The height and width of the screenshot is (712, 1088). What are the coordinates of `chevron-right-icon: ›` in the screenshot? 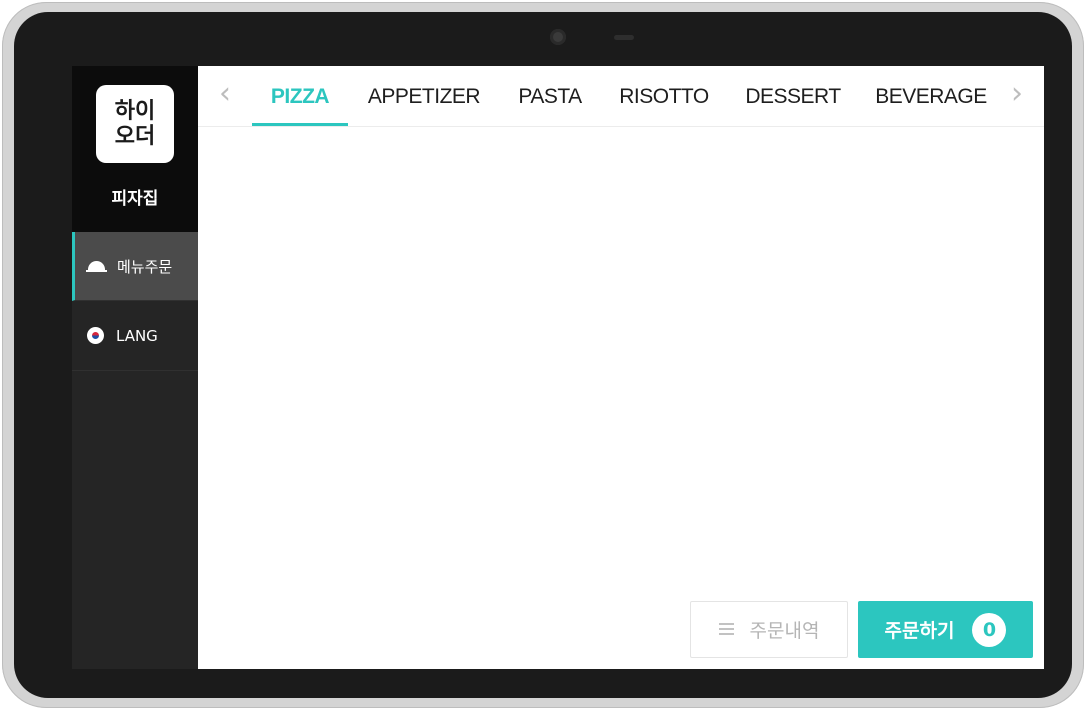 It's located at (1017, 94).